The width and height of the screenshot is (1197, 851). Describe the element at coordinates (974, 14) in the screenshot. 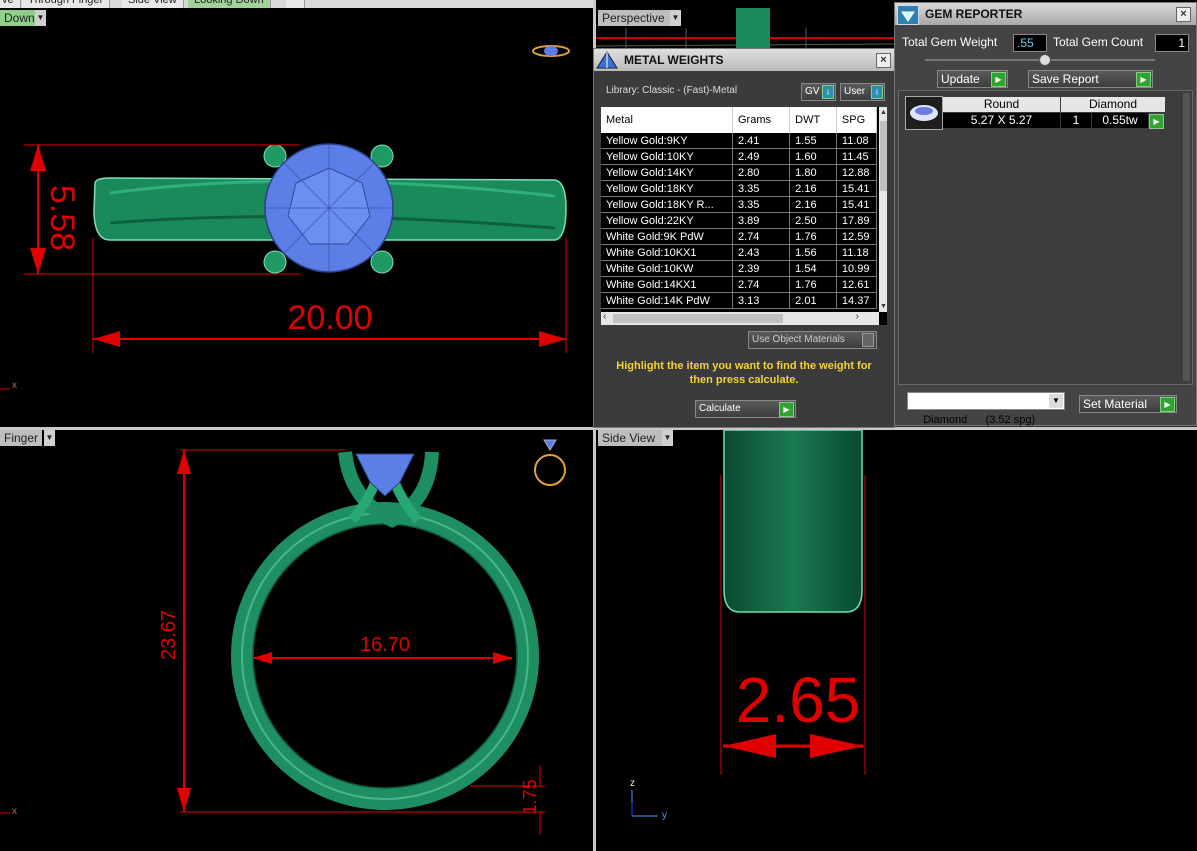

I see `gem-reporter-title: GEM REPORTER` at that location.